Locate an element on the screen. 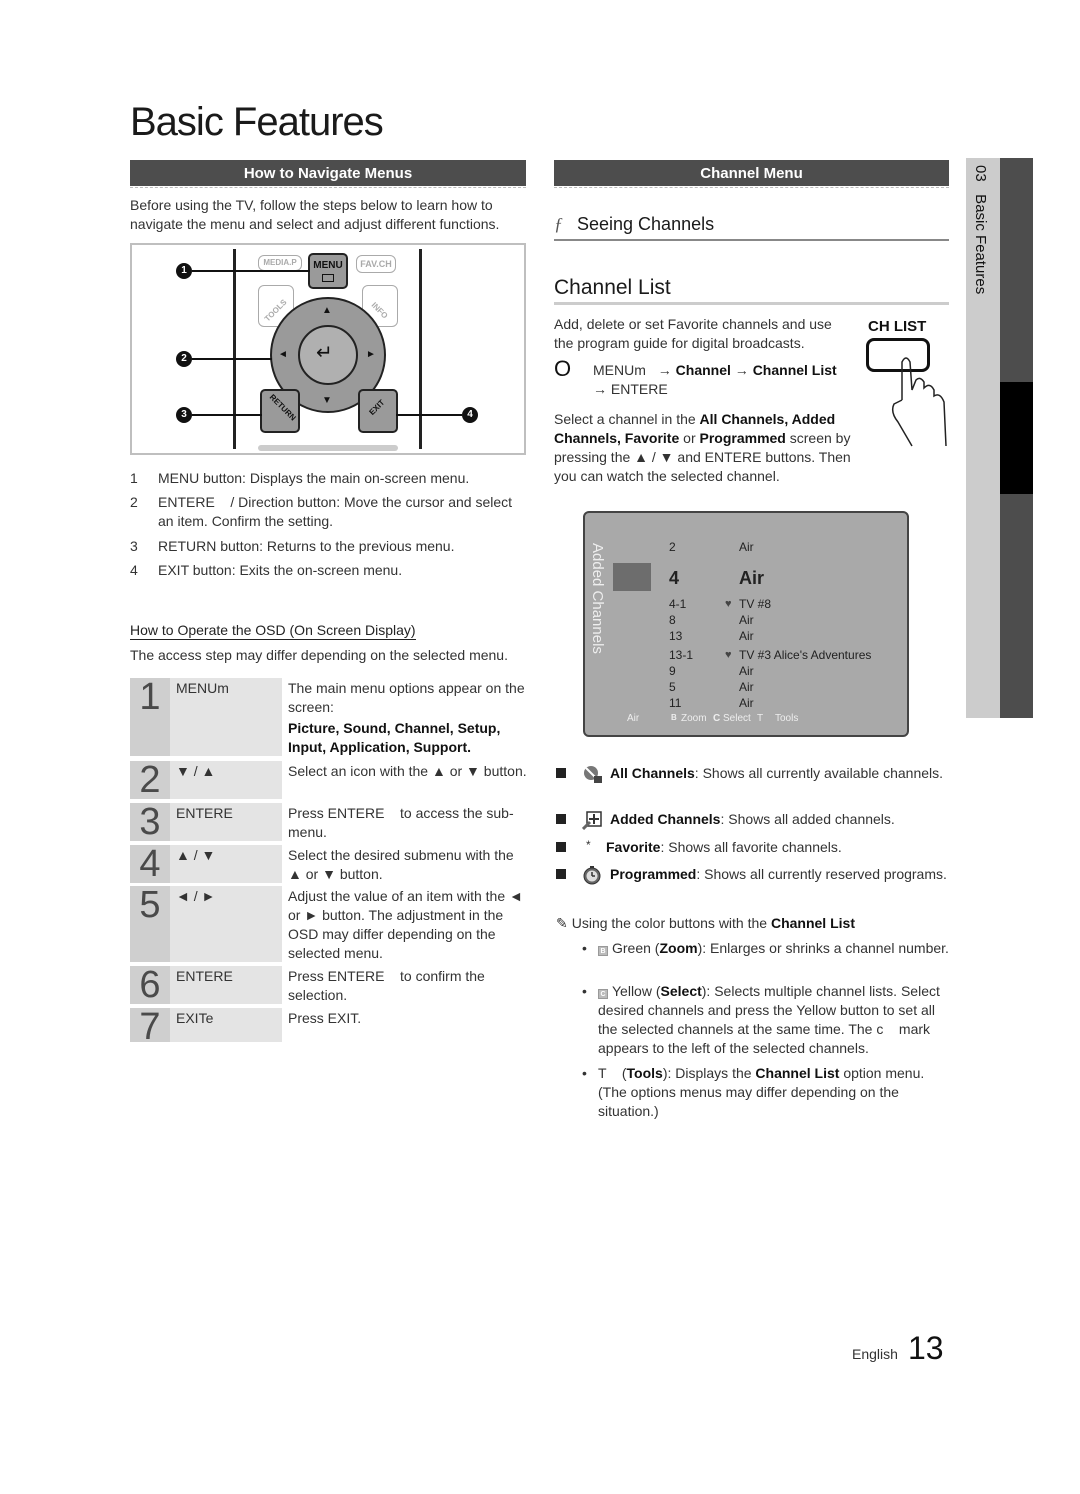 This screenshot has width=1080, height=1494. select-key-icon: C is located at coordinates (717, 718).